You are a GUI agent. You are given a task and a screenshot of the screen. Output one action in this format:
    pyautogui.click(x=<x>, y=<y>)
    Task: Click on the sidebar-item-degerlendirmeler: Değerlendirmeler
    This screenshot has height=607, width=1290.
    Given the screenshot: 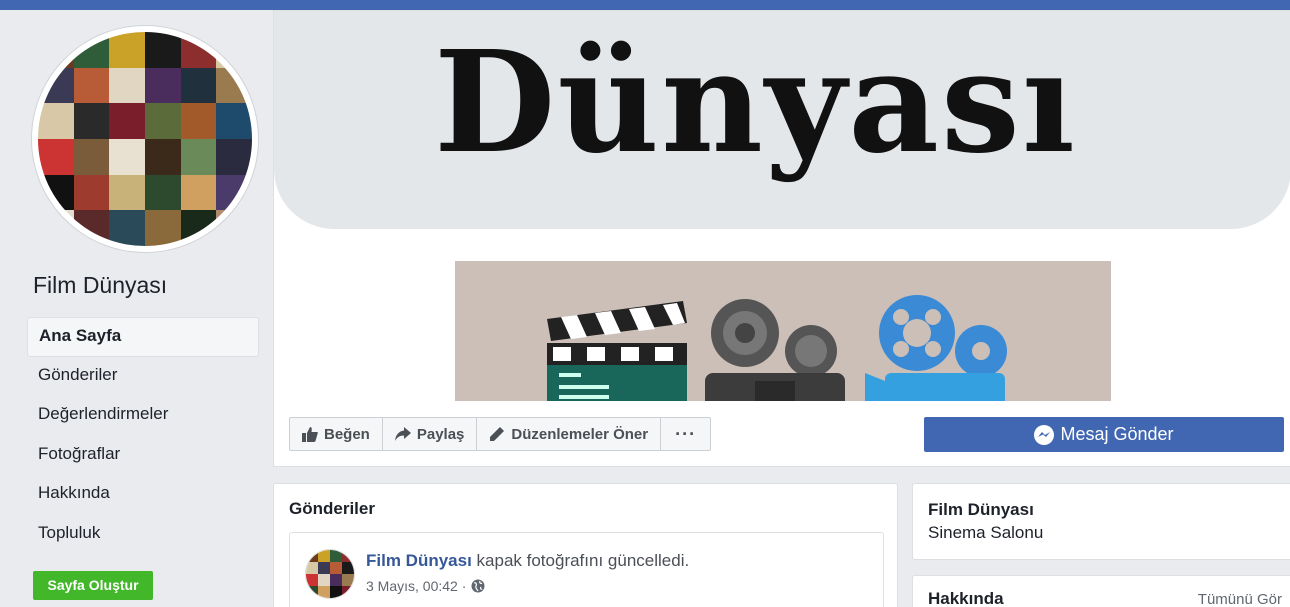 What is the action you would take?
    pyautogui.click(x=143, y=416)
    